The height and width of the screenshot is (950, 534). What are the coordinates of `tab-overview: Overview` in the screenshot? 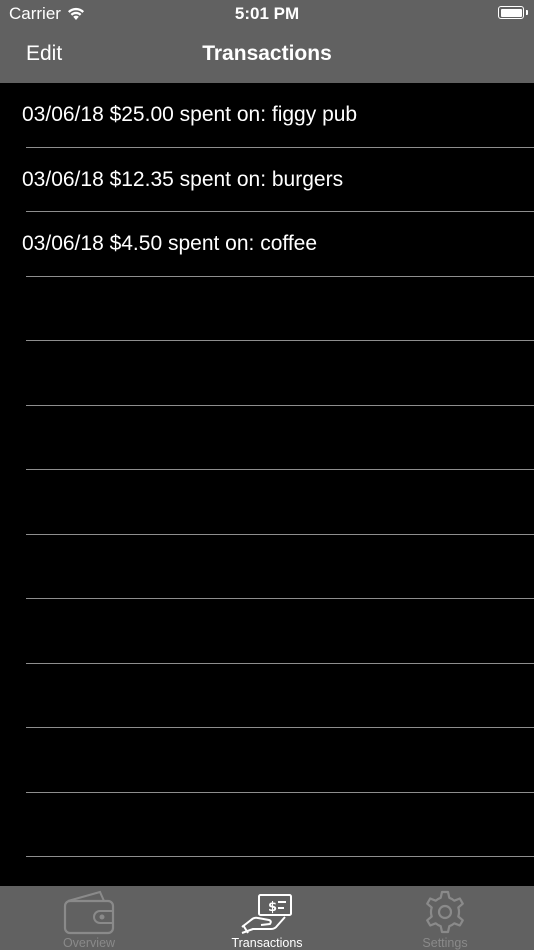 It's located at (89, 918).